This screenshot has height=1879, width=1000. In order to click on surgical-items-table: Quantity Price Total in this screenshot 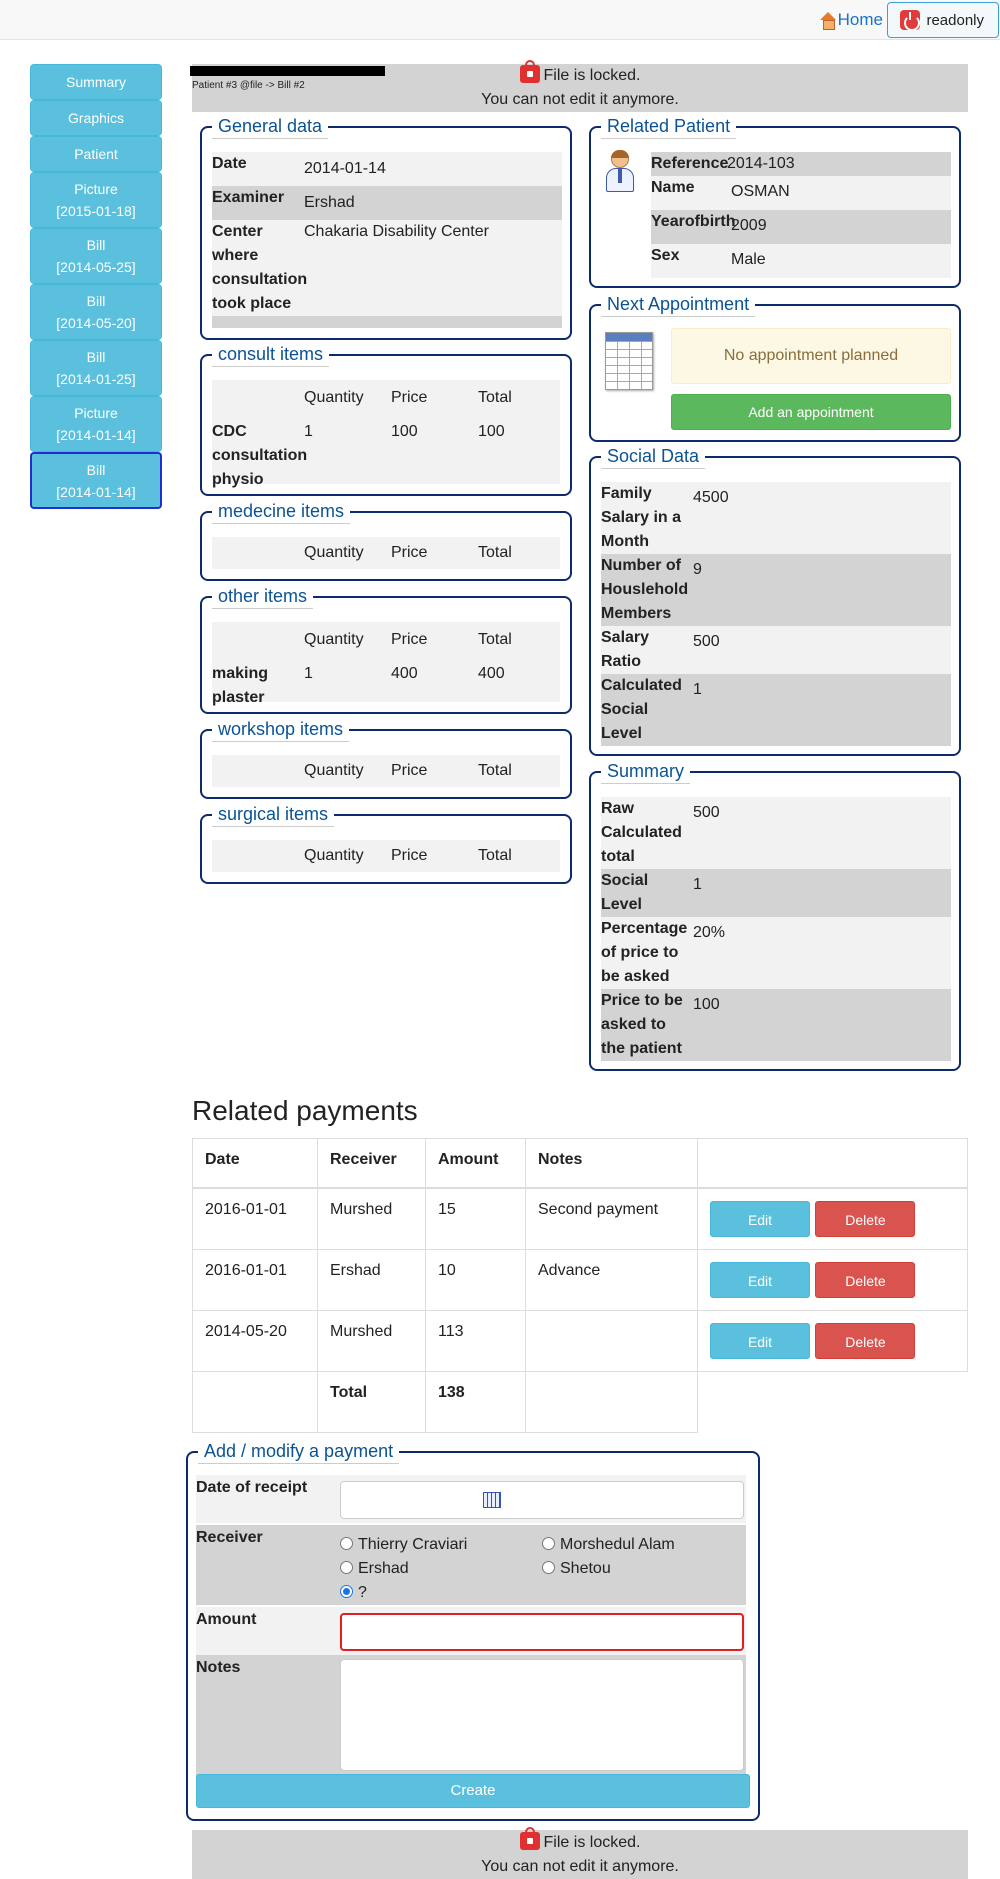, I will do `click(386, 856)`.